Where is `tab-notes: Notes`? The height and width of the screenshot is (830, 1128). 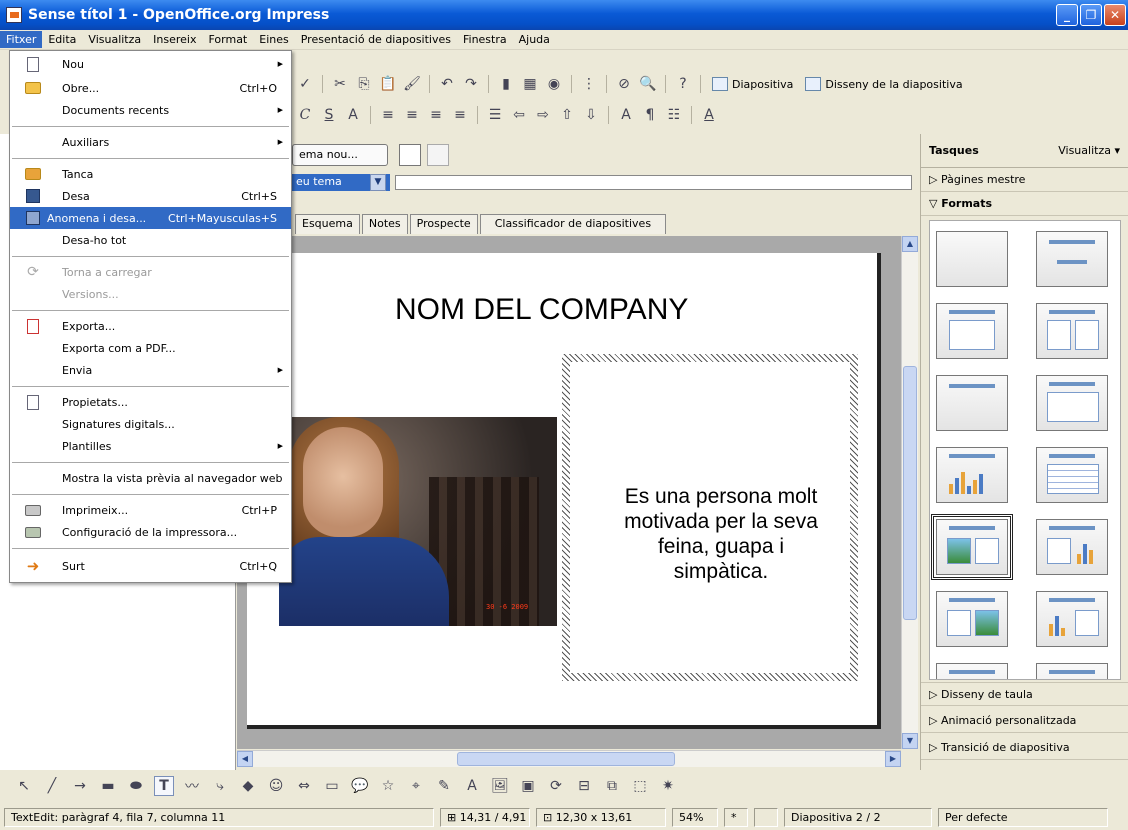 tab-notes: Notes is located at coordinates (384, 224).